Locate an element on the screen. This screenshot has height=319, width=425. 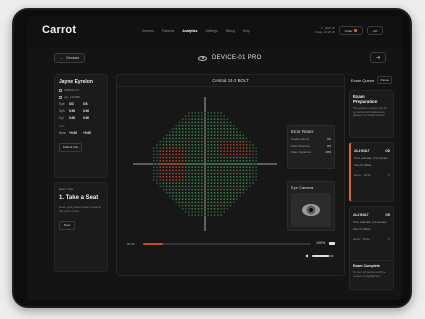
nav-settings: Settings is located at coordinates (211, 31).